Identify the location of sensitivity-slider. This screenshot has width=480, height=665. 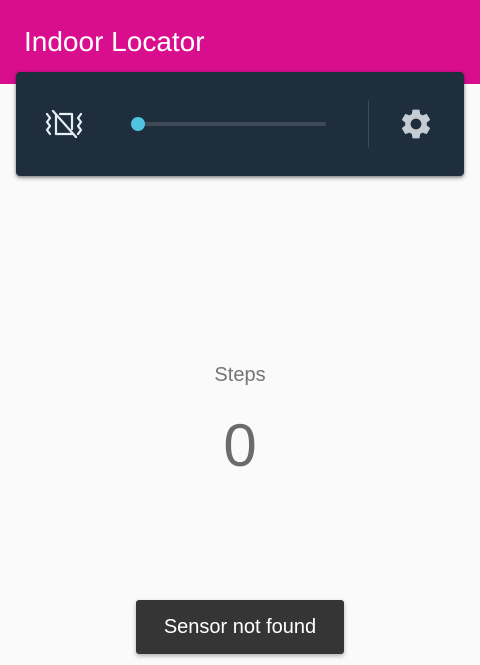
(228, 124).